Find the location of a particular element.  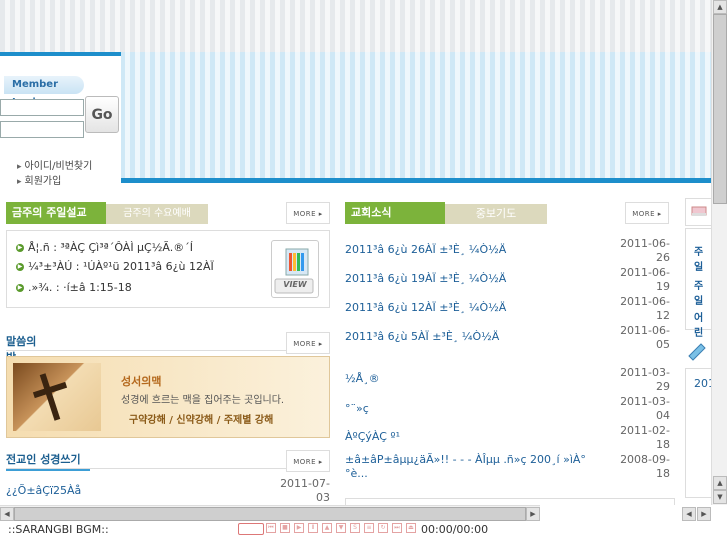

news-more-button: MORE is located at coordinates (647, 213).